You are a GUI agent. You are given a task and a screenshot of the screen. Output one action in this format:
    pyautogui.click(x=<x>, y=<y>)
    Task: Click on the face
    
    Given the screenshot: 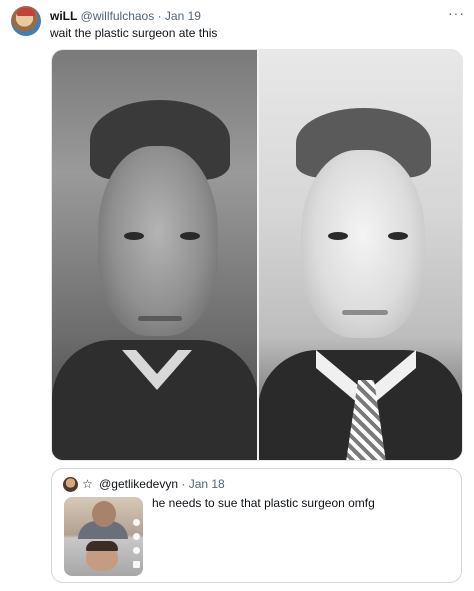 What is the action you would take?
    pyautogui.click(x=158, y=241)
    